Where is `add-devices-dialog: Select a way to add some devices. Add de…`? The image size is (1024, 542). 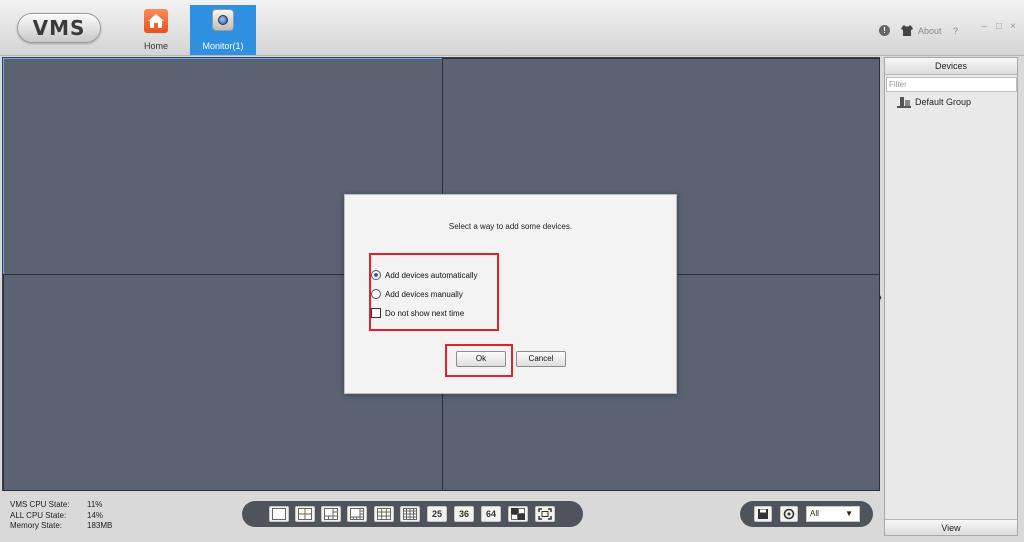 add-devices-dialog: Select a way to add some devices. Add de… is located at coordinates (510, 294).